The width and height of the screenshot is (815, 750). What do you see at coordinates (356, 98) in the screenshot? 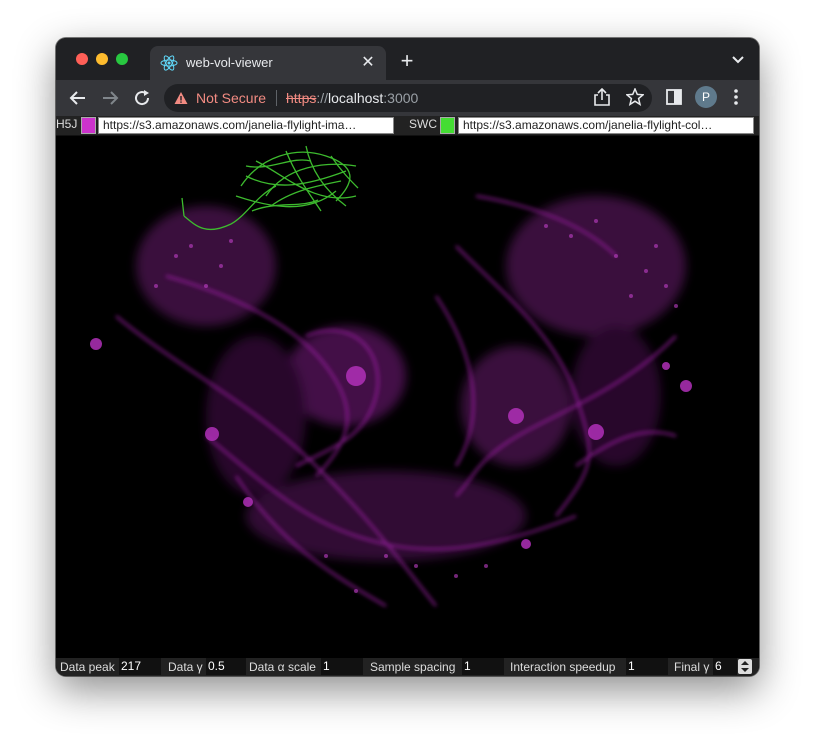
I see `url-host: localhost` at bounding box center [356, 98].